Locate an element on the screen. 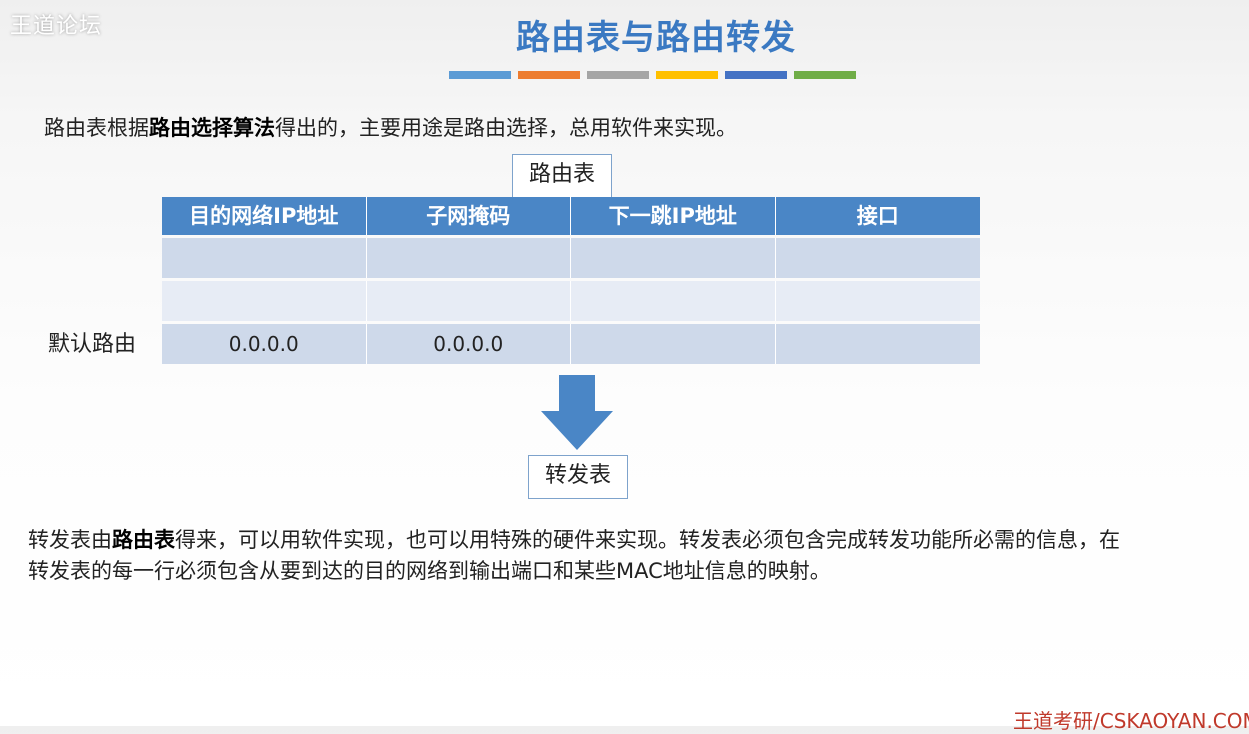  table-header-row: 目的网络IP地址 子网掩码 下一跳IP地址 接口 is located at coordinates (571, 216).